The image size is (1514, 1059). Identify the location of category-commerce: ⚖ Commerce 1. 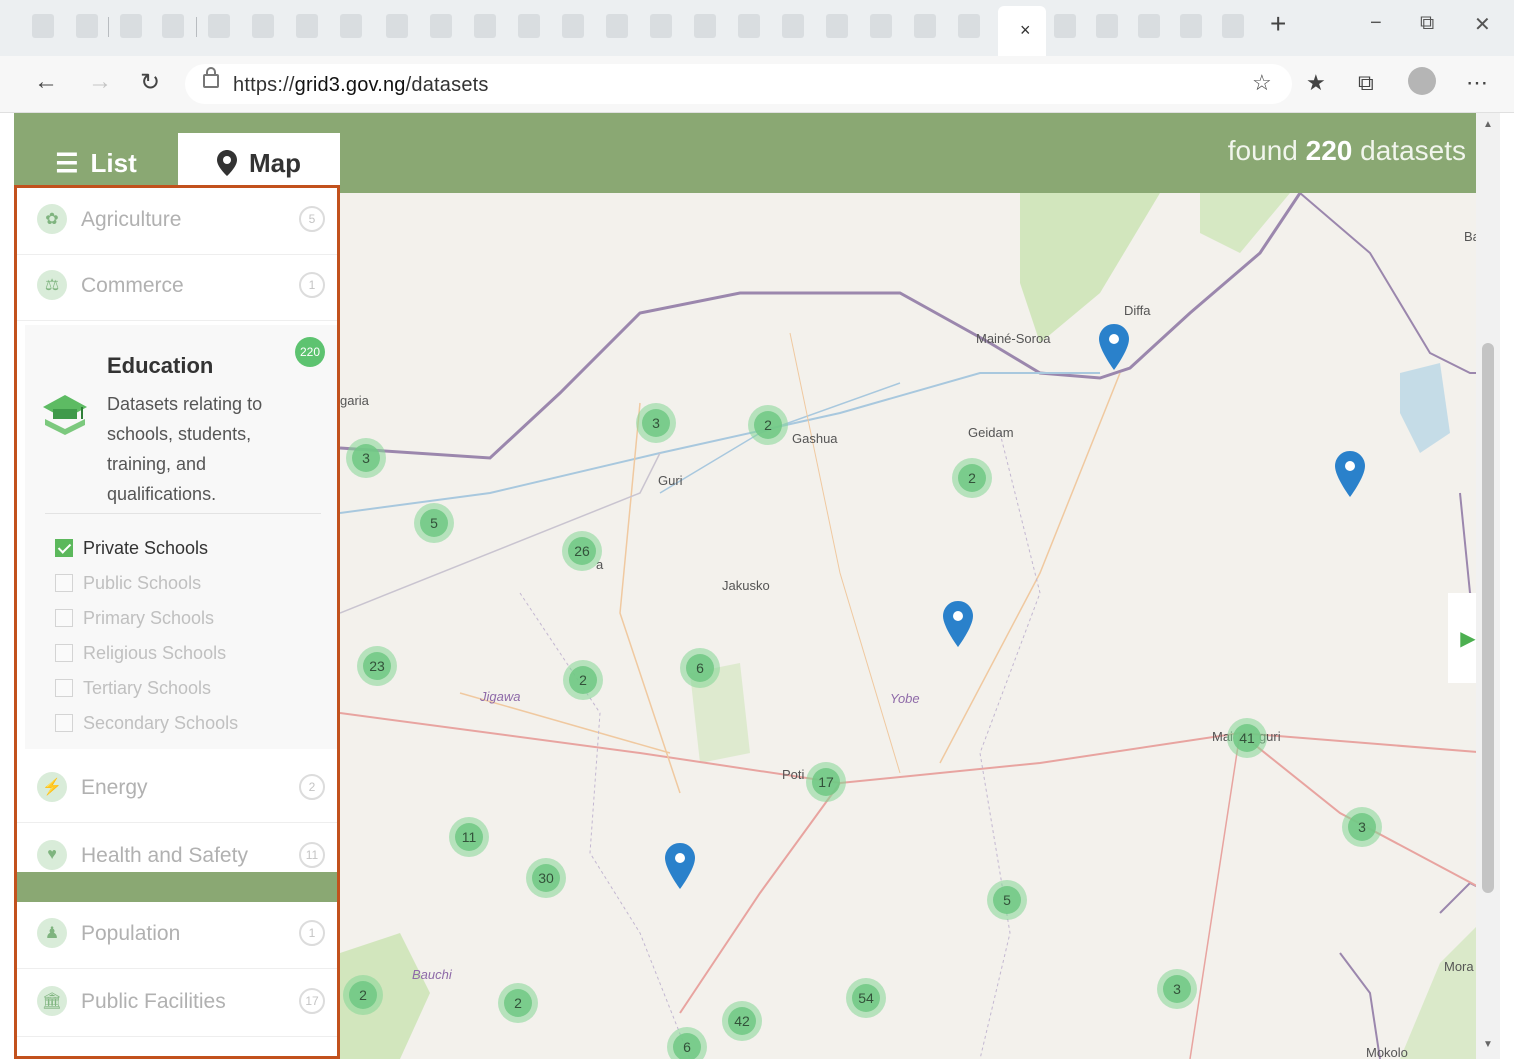
(177, 287).